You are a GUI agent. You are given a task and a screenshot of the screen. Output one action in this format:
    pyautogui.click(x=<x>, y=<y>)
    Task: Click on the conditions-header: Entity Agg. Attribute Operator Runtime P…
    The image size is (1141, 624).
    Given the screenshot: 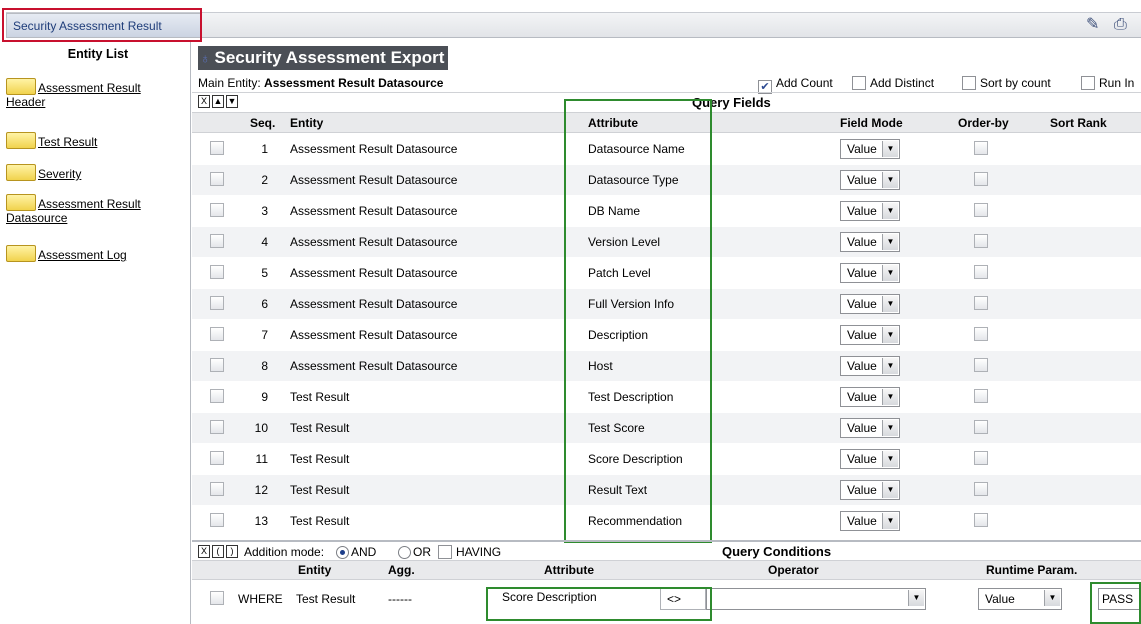 What is the action you would take?
    pyautogui.click(x=666, y=570)
    